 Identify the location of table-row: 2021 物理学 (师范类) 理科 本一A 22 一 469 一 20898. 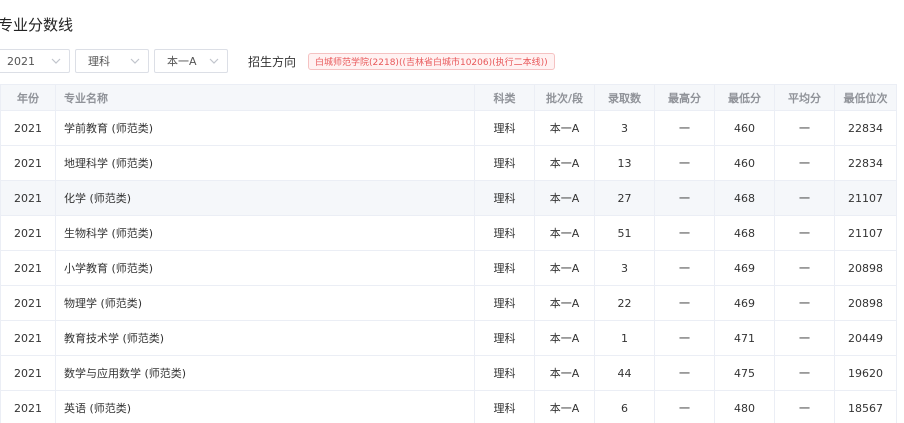
(448, 303).